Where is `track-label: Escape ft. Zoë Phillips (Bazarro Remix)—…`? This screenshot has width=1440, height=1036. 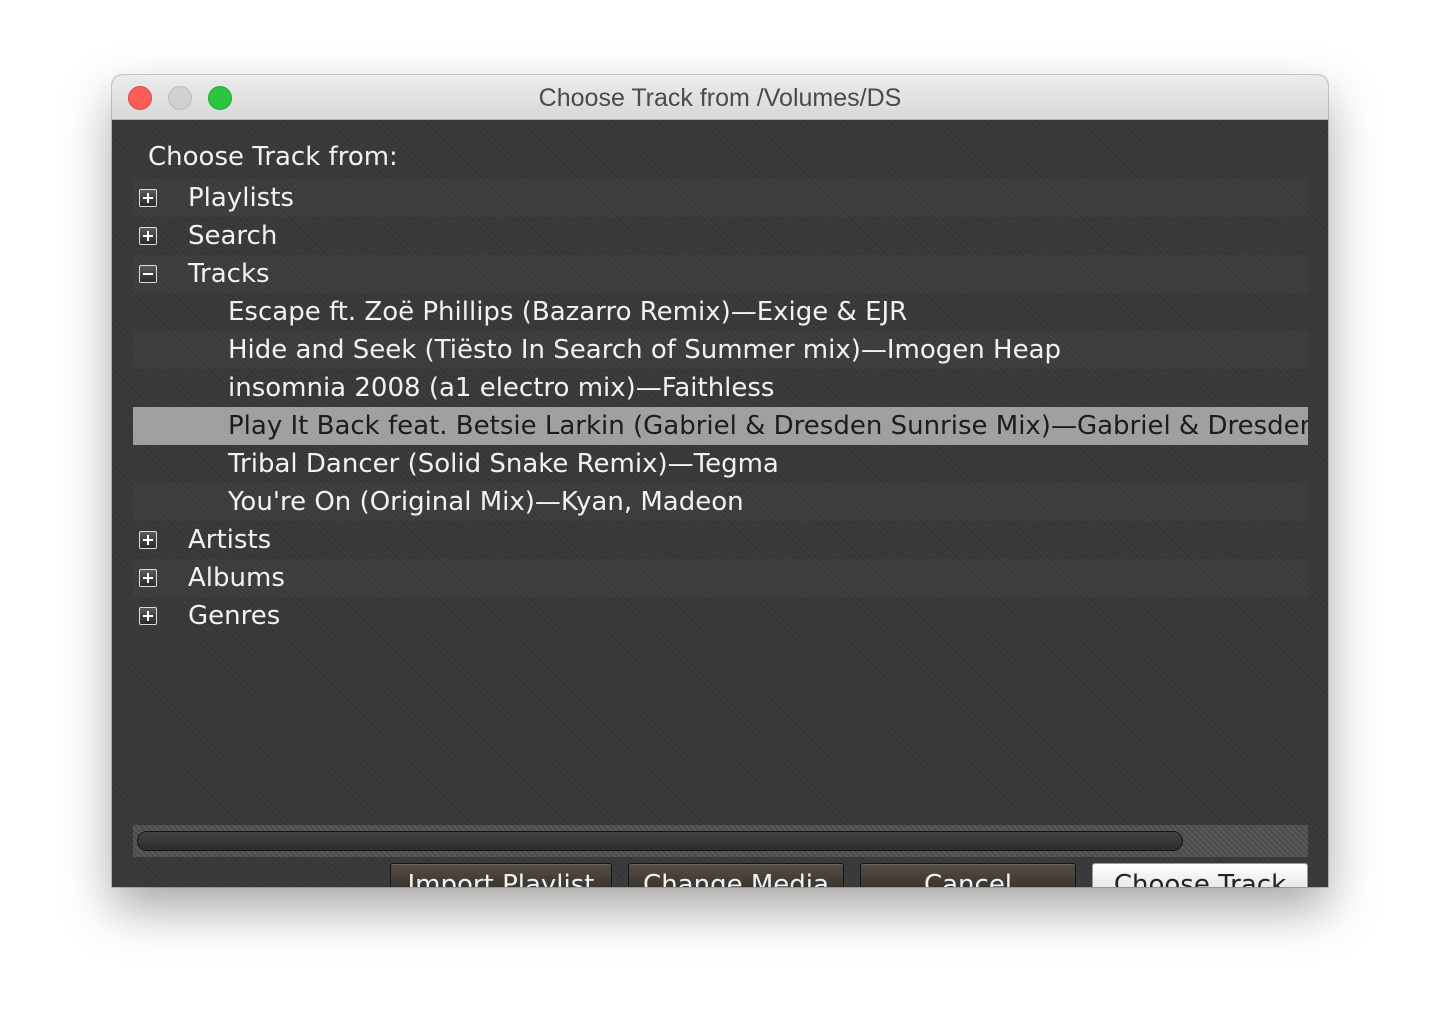 track-label: Escape ft. Zoë Phillips (Bazarro Remix)—… is located at coordinates (568, 312).